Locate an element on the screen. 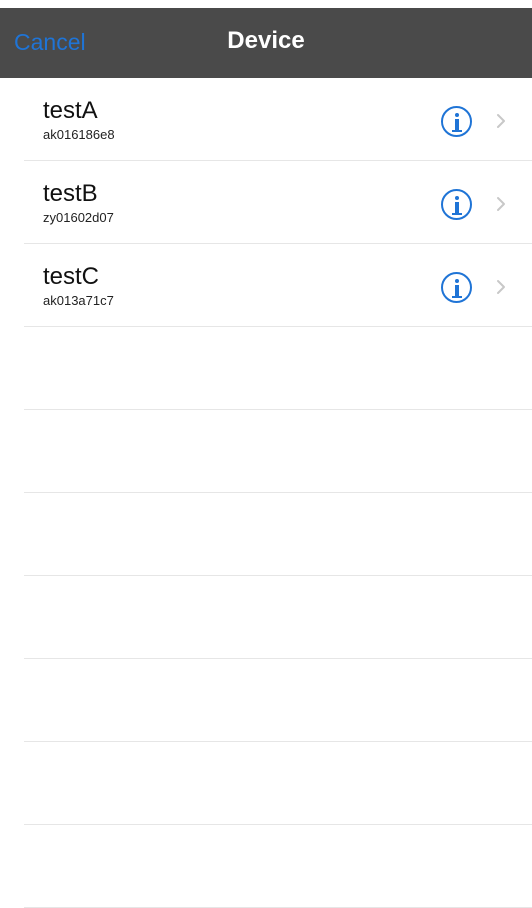 The image size is (532, 908). device-name: testB is located at coordinates (70, 193).